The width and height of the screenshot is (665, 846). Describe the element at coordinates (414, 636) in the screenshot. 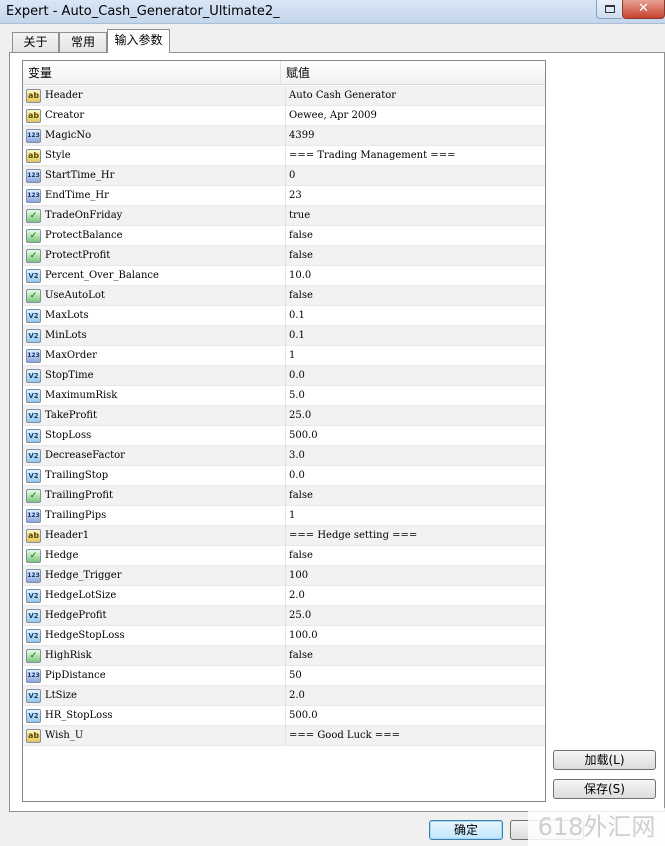

I see `parameter-value: 100.0` at that location.